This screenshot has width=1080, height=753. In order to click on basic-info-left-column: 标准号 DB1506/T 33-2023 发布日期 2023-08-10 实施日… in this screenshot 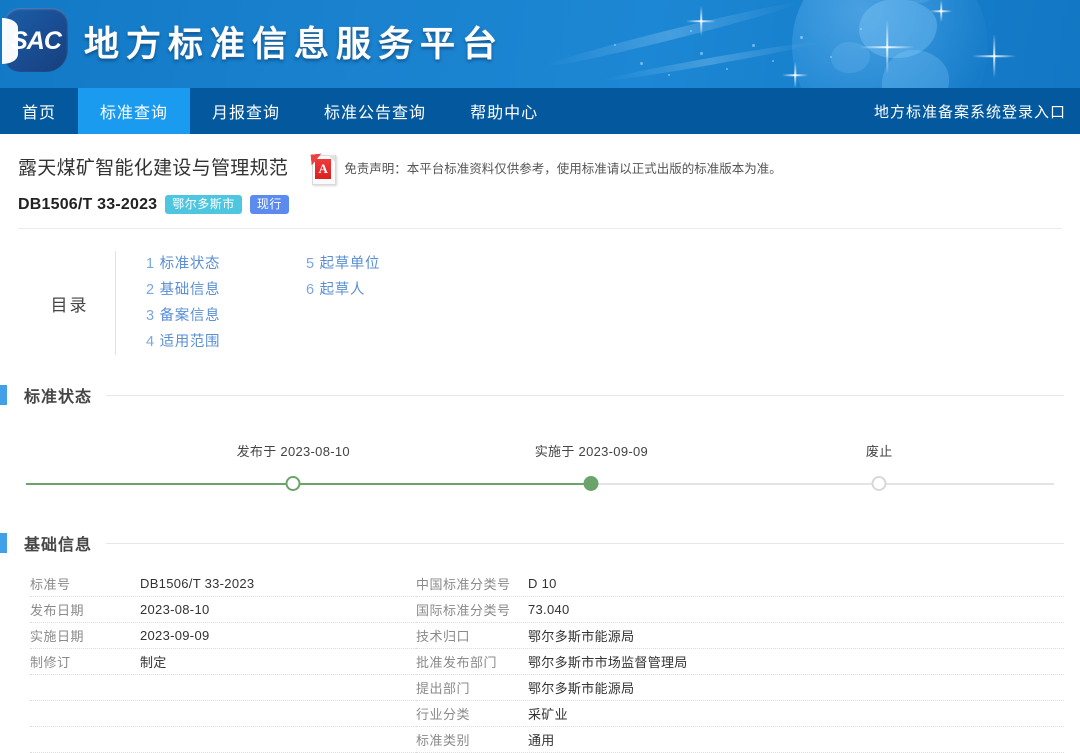, I will do `click(216, 662)`.